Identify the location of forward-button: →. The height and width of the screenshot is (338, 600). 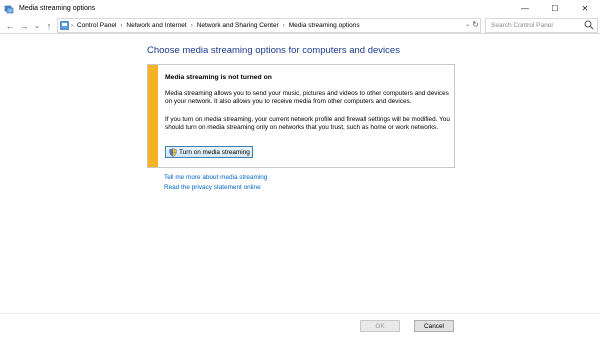
(24, 25).